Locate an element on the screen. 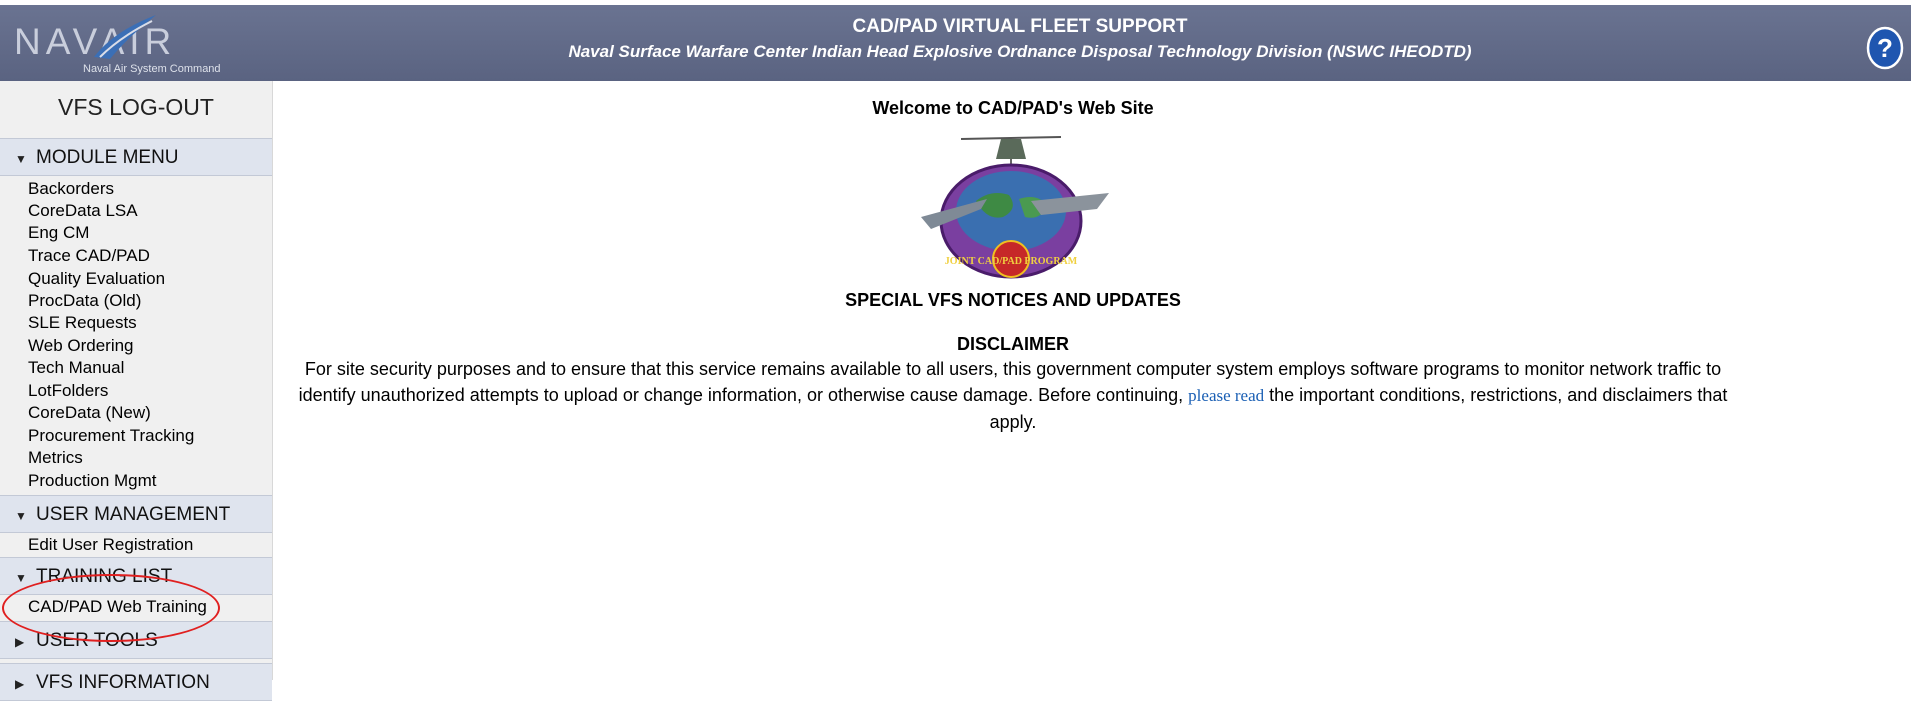 Image resolution: width=1911 pixels, height=701 pixels. page-title: CAD/PAD VIRTUAL FLEET SUPPORT is located at coordinates (1020, 26).